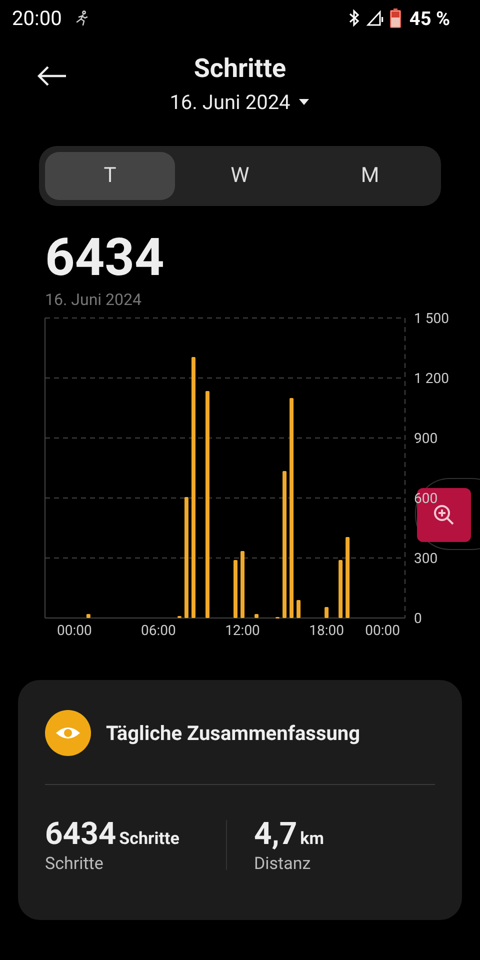 This screenshot has width=480, height=960. Describe the element at coordinates (304, 102) in the screenshot. I see `dropdown-caret-icon` at that location.